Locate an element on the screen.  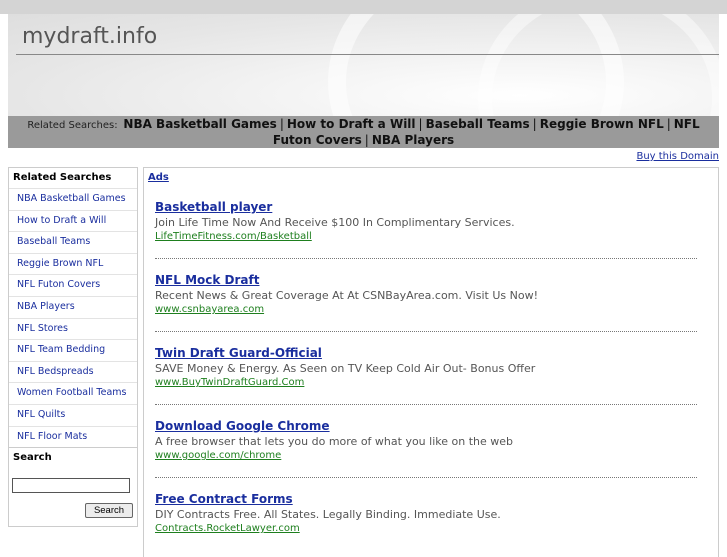
search-heading: Search is located at coordinates (73, 458).